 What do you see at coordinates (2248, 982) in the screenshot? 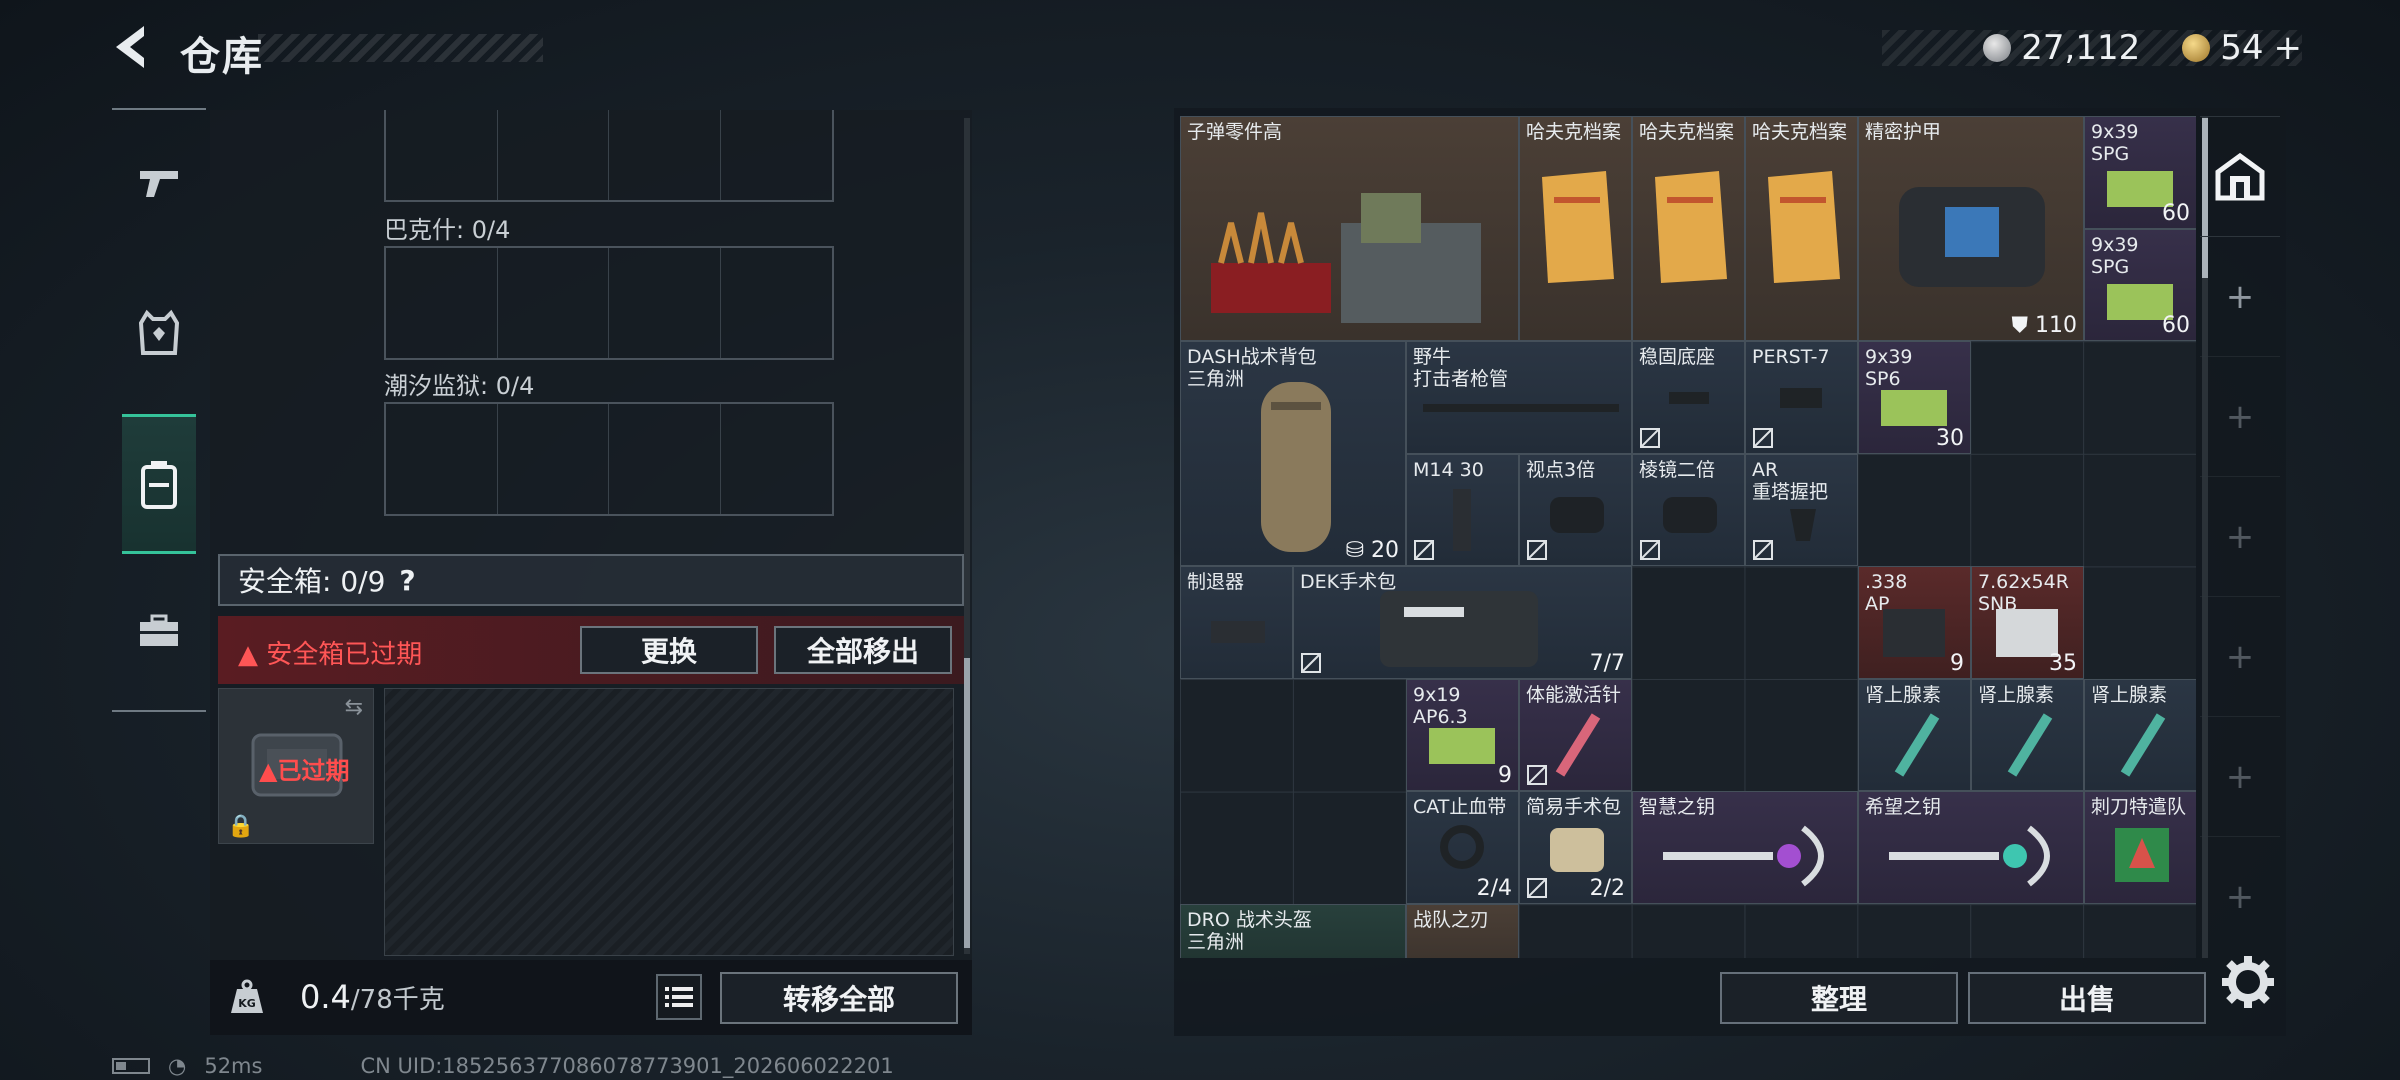
I see `gear-icon` at bounding box center [2248, 982].